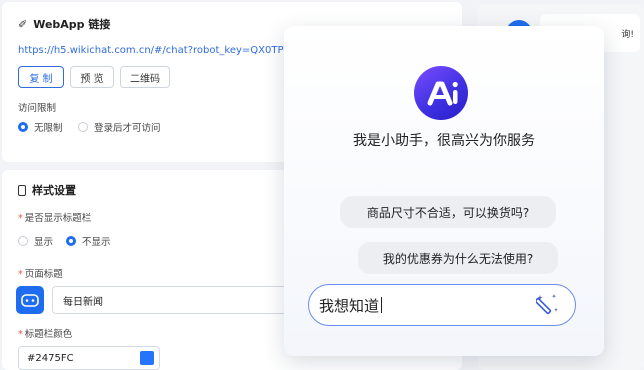 Image resolution: width=644 pixels, height=370 pixels. What do you see at coordinates (458, 258) in the screenshot?
I see `suggestion-bubble: 我的优惠券为什么无法使用?` at bounding box center [458, 258].